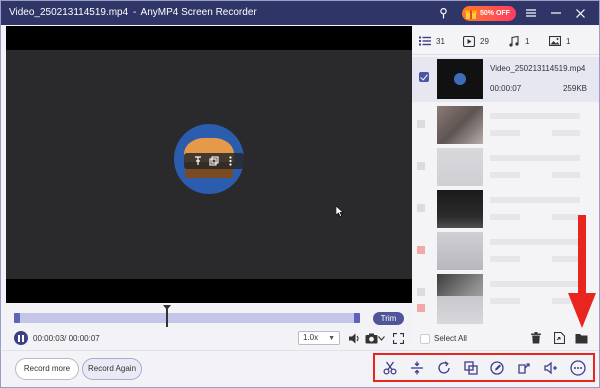 Image resolution: width=600 pixels, height=388 pixels. What do you see at coordinates (417, 368) in the screenshot?
I see `merge-icon` at bounding box center [417, 368].